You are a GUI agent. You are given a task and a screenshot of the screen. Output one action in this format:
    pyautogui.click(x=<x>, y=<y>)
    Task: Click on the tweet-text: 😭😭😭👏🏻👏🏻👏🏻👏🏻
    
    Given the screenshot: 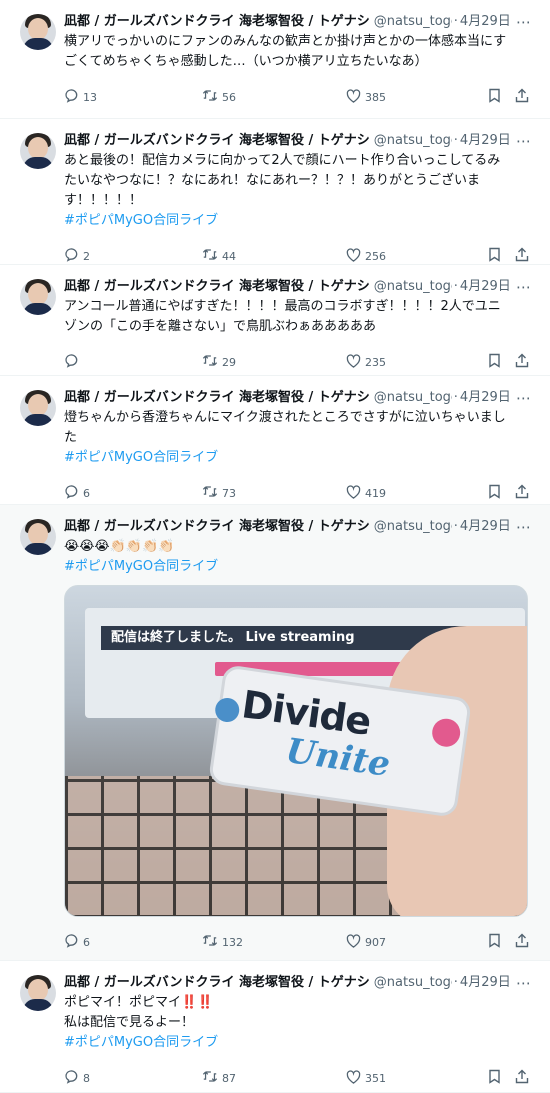 What is the action you would take?
    pyautogui.click(x=299, y=547)
    